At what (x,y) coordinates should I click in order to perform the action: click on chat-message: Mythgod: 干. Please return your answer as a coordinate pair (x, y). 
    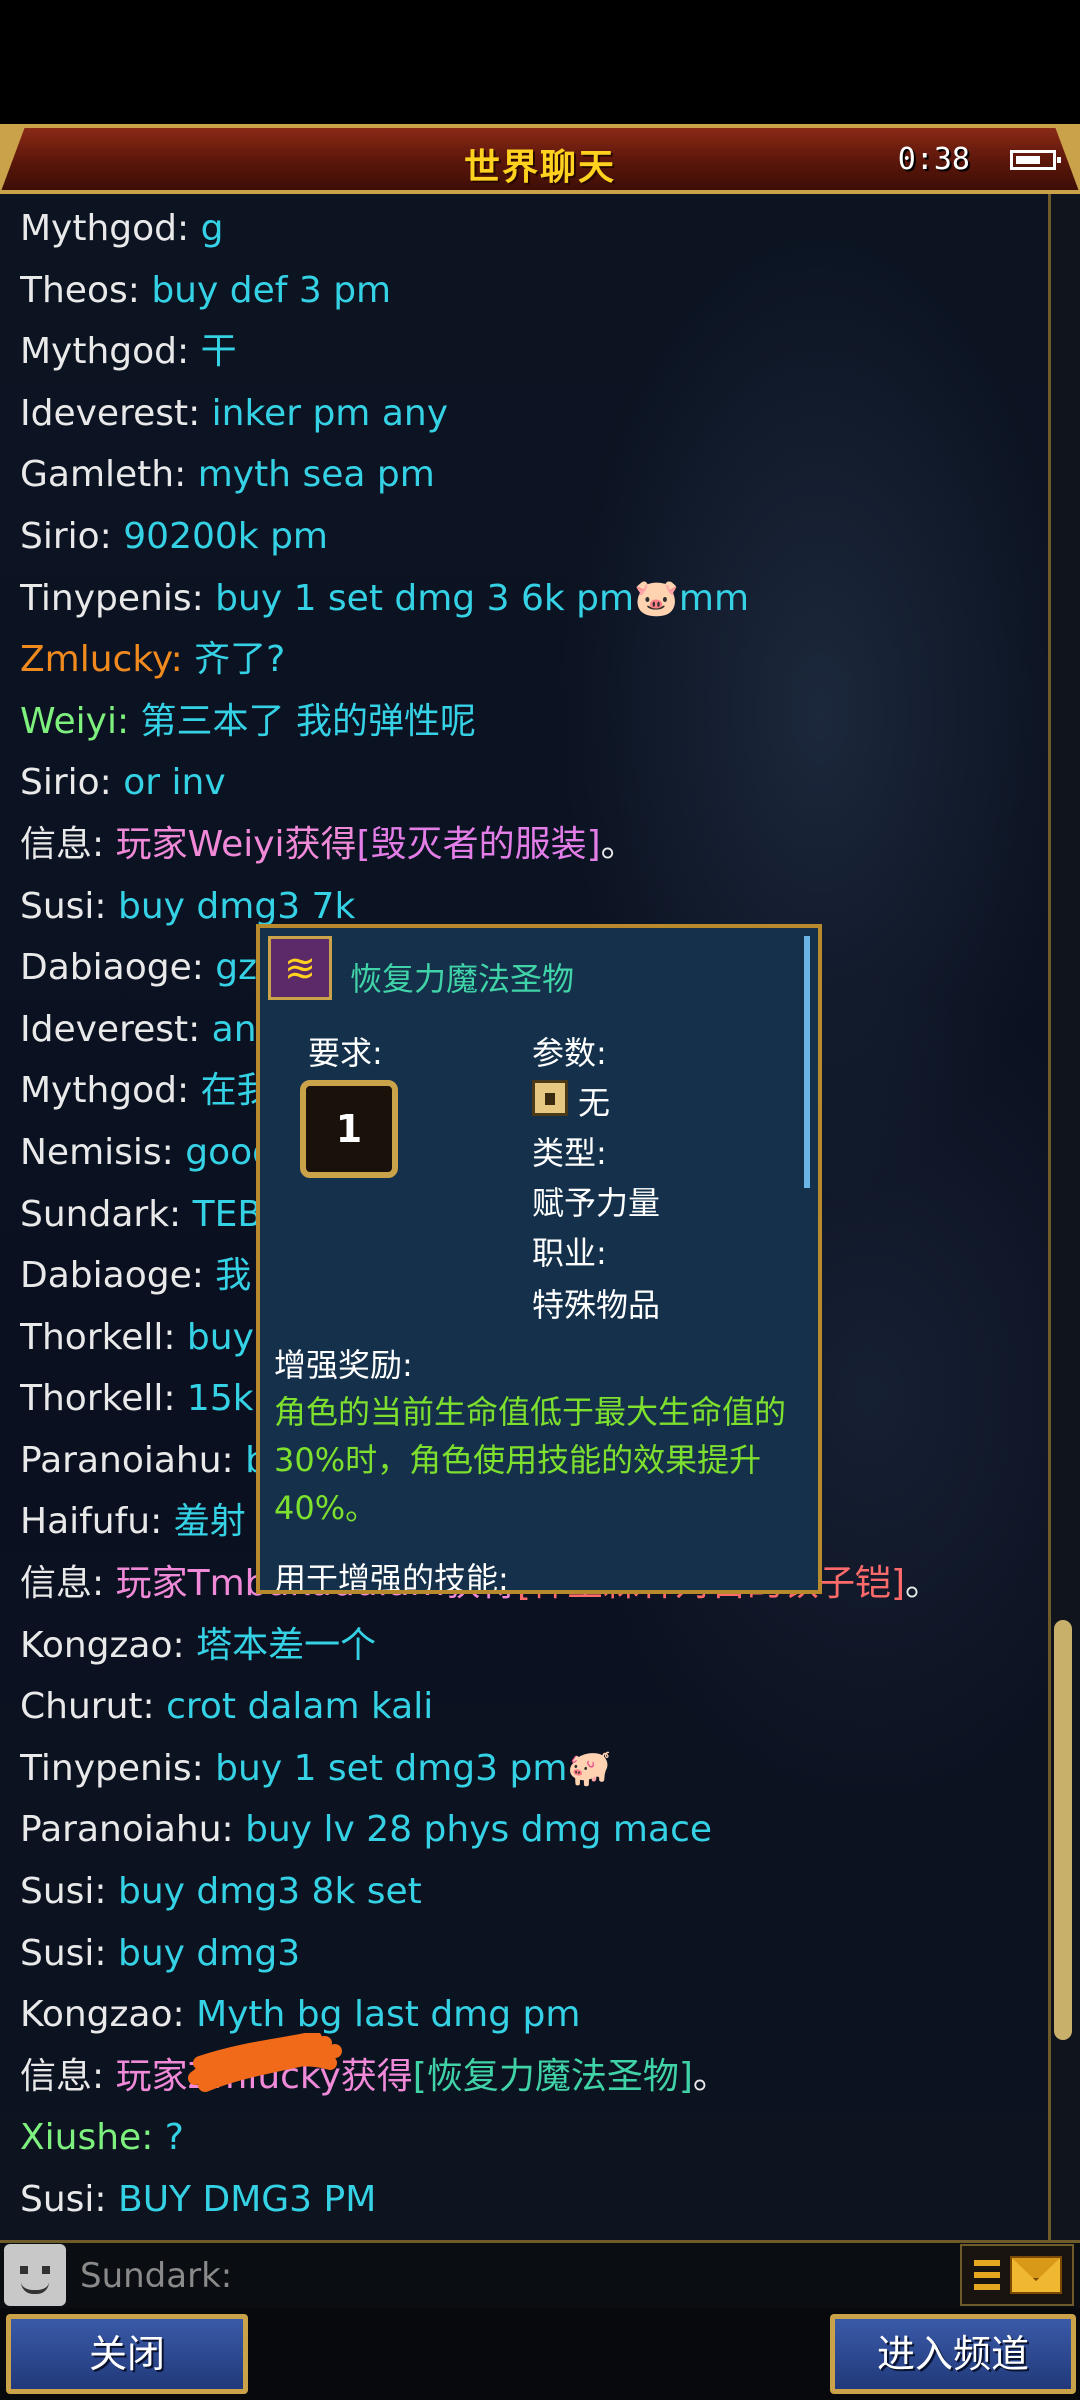
    Looking at the image, I should click on (530, 352).